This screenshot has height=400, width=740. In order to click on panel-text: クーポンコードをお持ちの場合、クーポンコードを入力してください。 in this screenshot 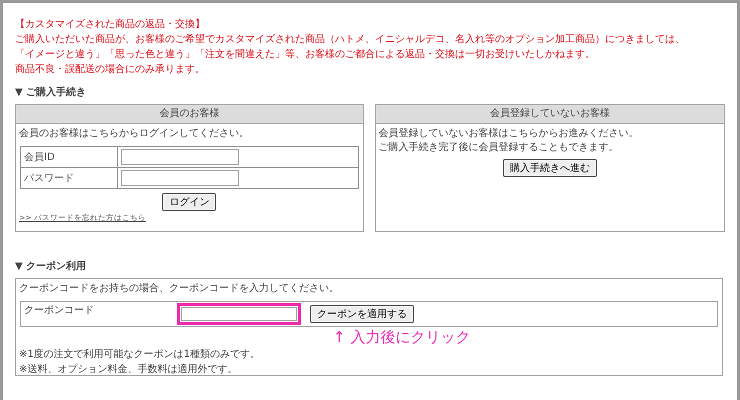, I will do `click(179, 289)`.